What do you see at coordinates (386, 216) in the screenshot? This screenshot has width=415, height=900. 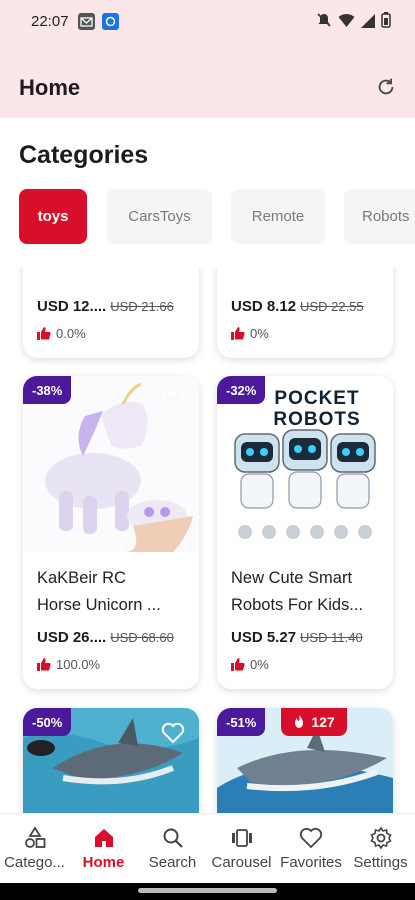 I see `chip-label: Robots` at bounding box center [386, 216].